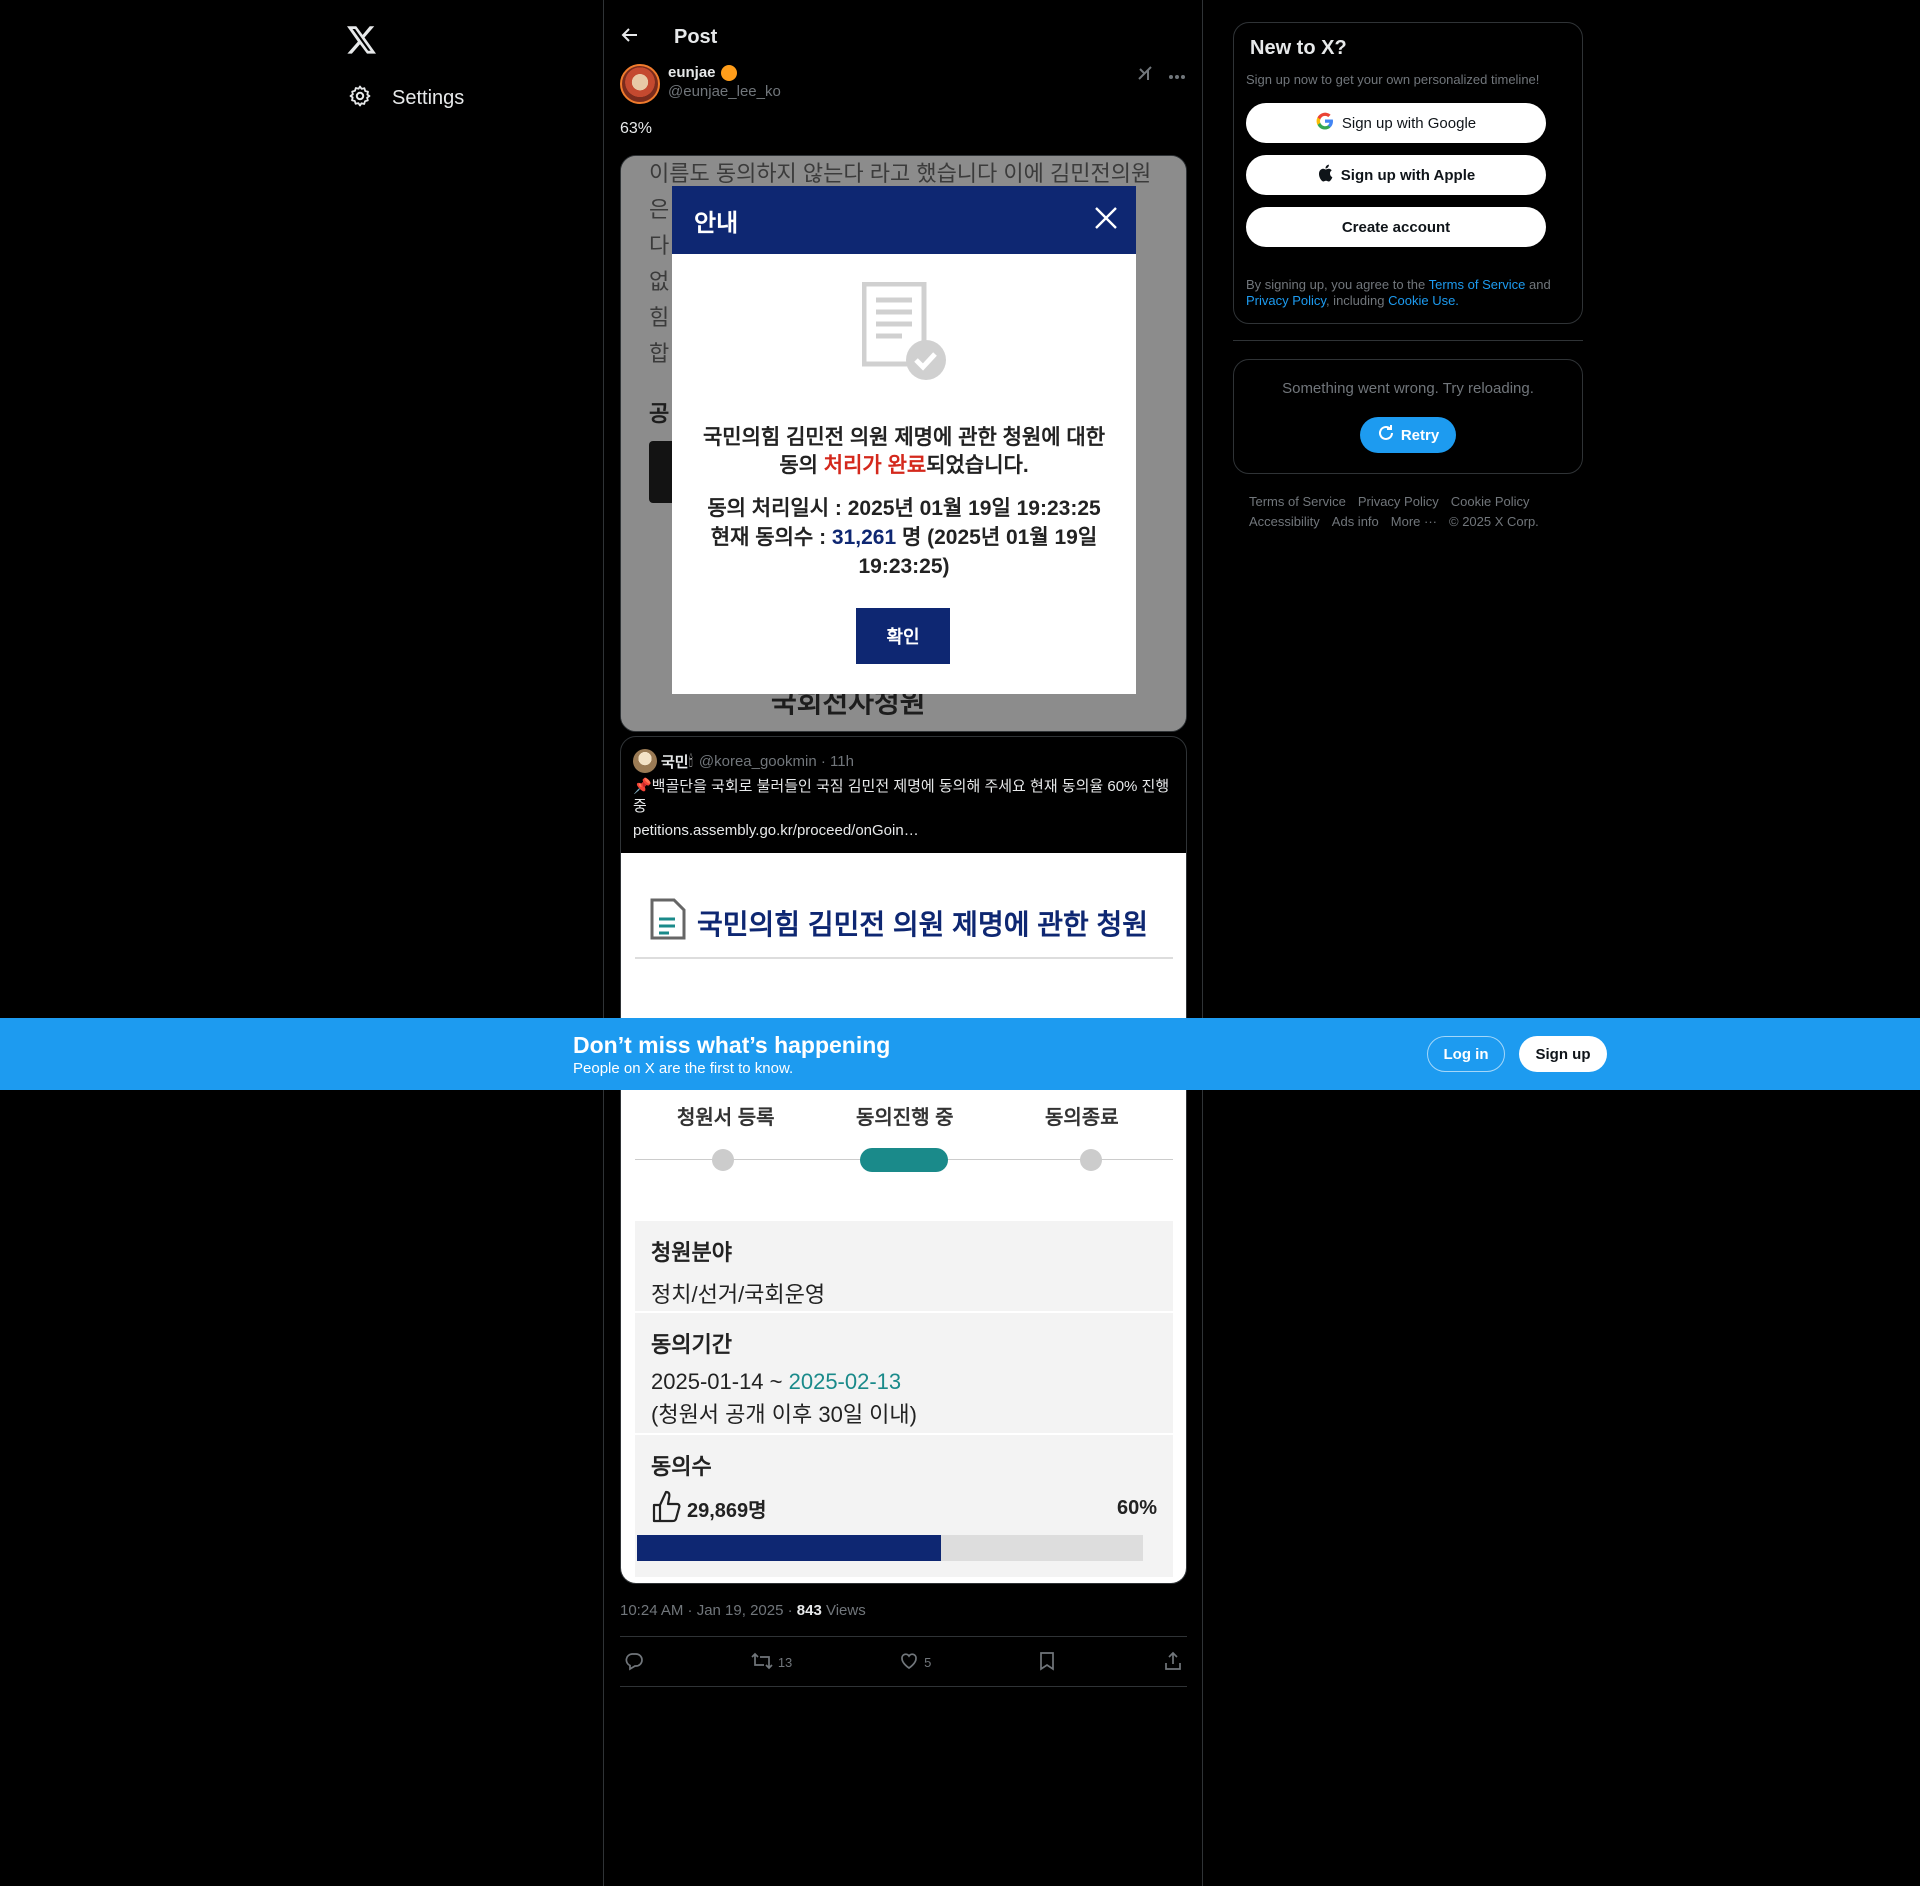 The width and height of the screenshot is (1920, 1886). I want to click on step-active-pill, so click(904, 1160).